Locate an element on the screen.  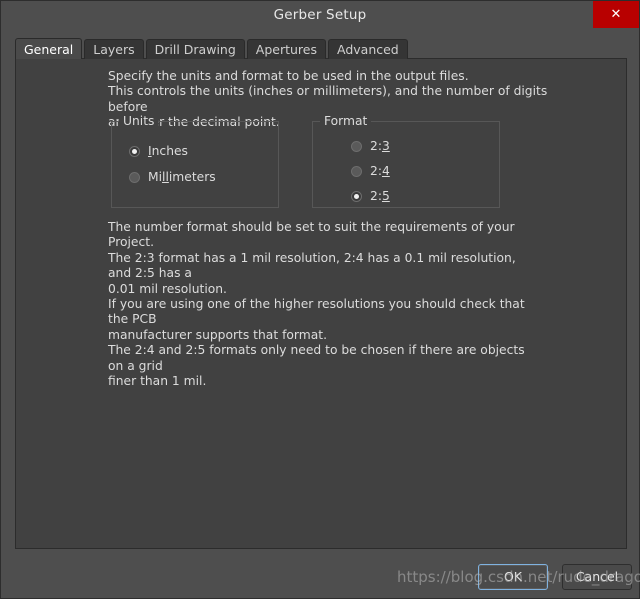
radio-millimeters-indicator is located at coordinates (134, 177).